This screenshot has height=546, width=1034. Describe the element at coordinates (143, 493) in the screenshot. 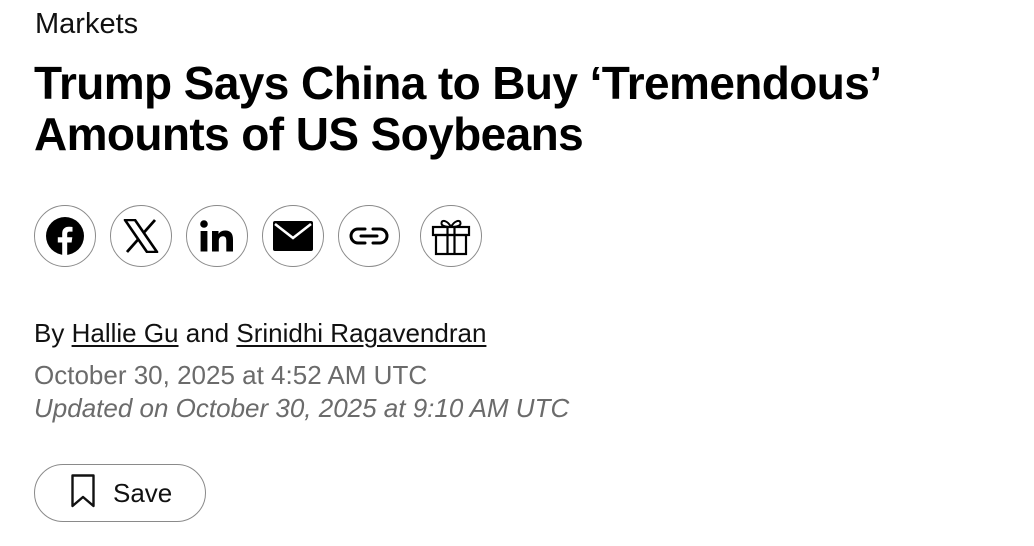

I see `save-label: Save` at that location.